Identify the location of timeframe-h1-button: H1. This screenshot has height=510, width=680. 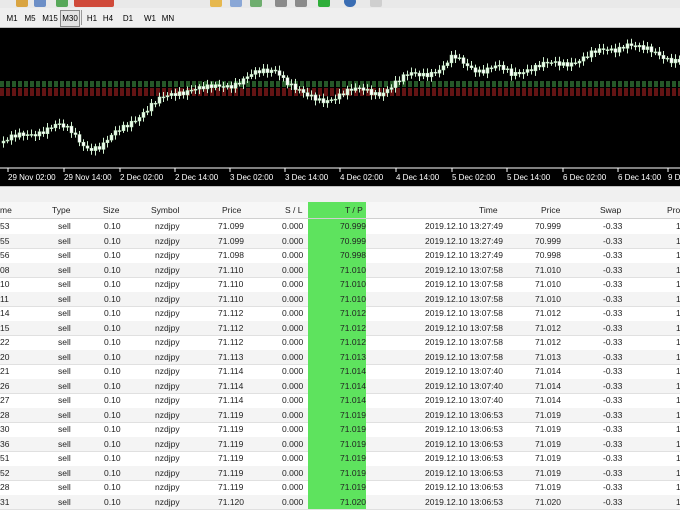
(92, 18).